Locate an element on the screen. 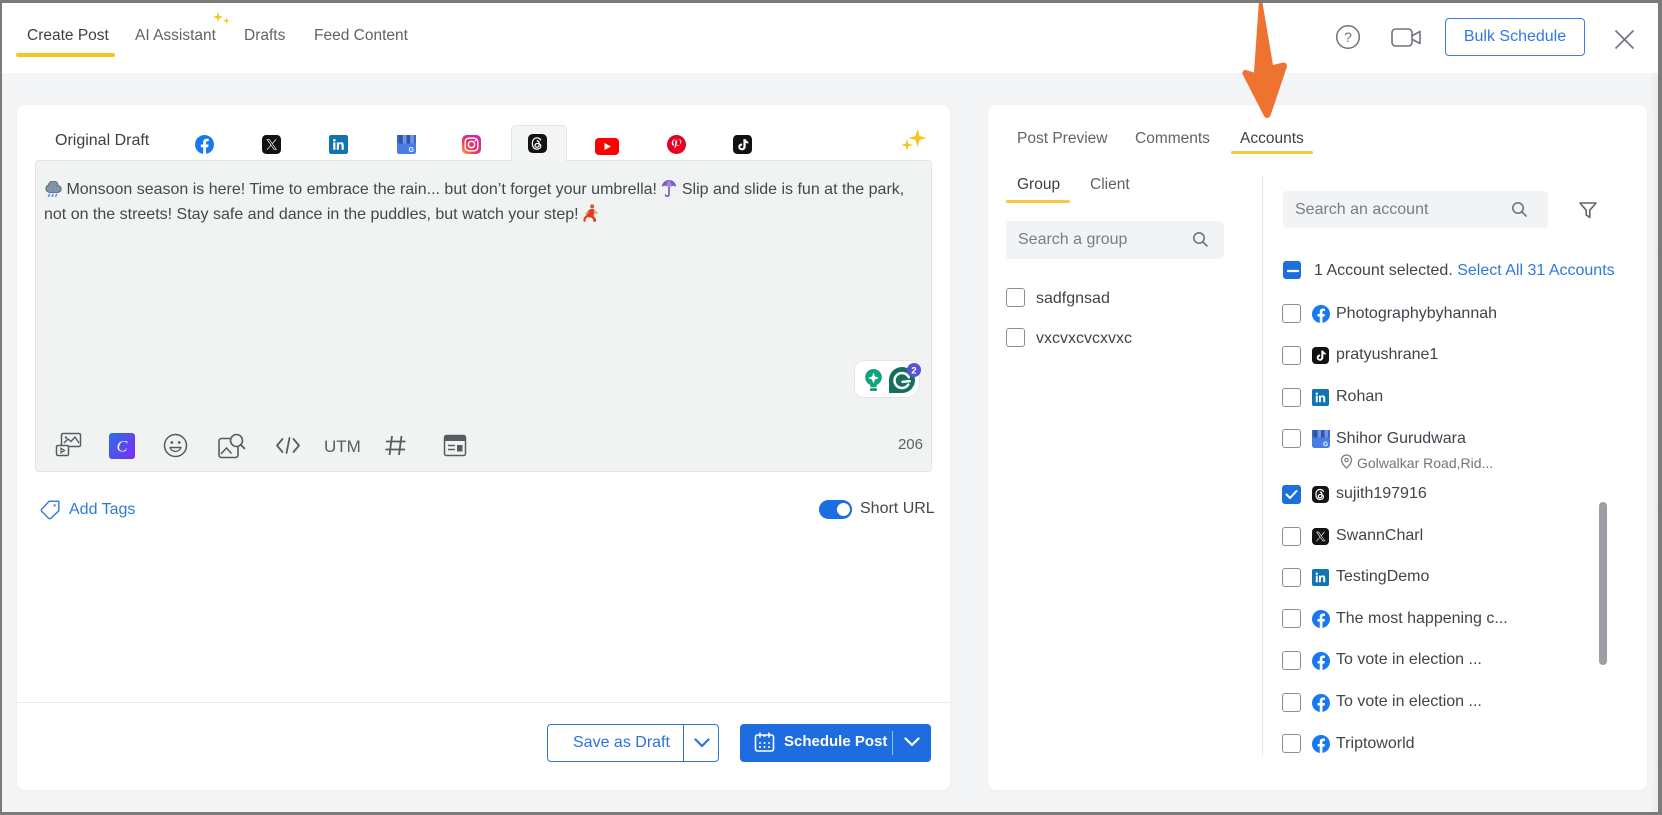 The height and width of the screenshot is (815, 1662). svg-text: C is located at coordinates (122, 447).